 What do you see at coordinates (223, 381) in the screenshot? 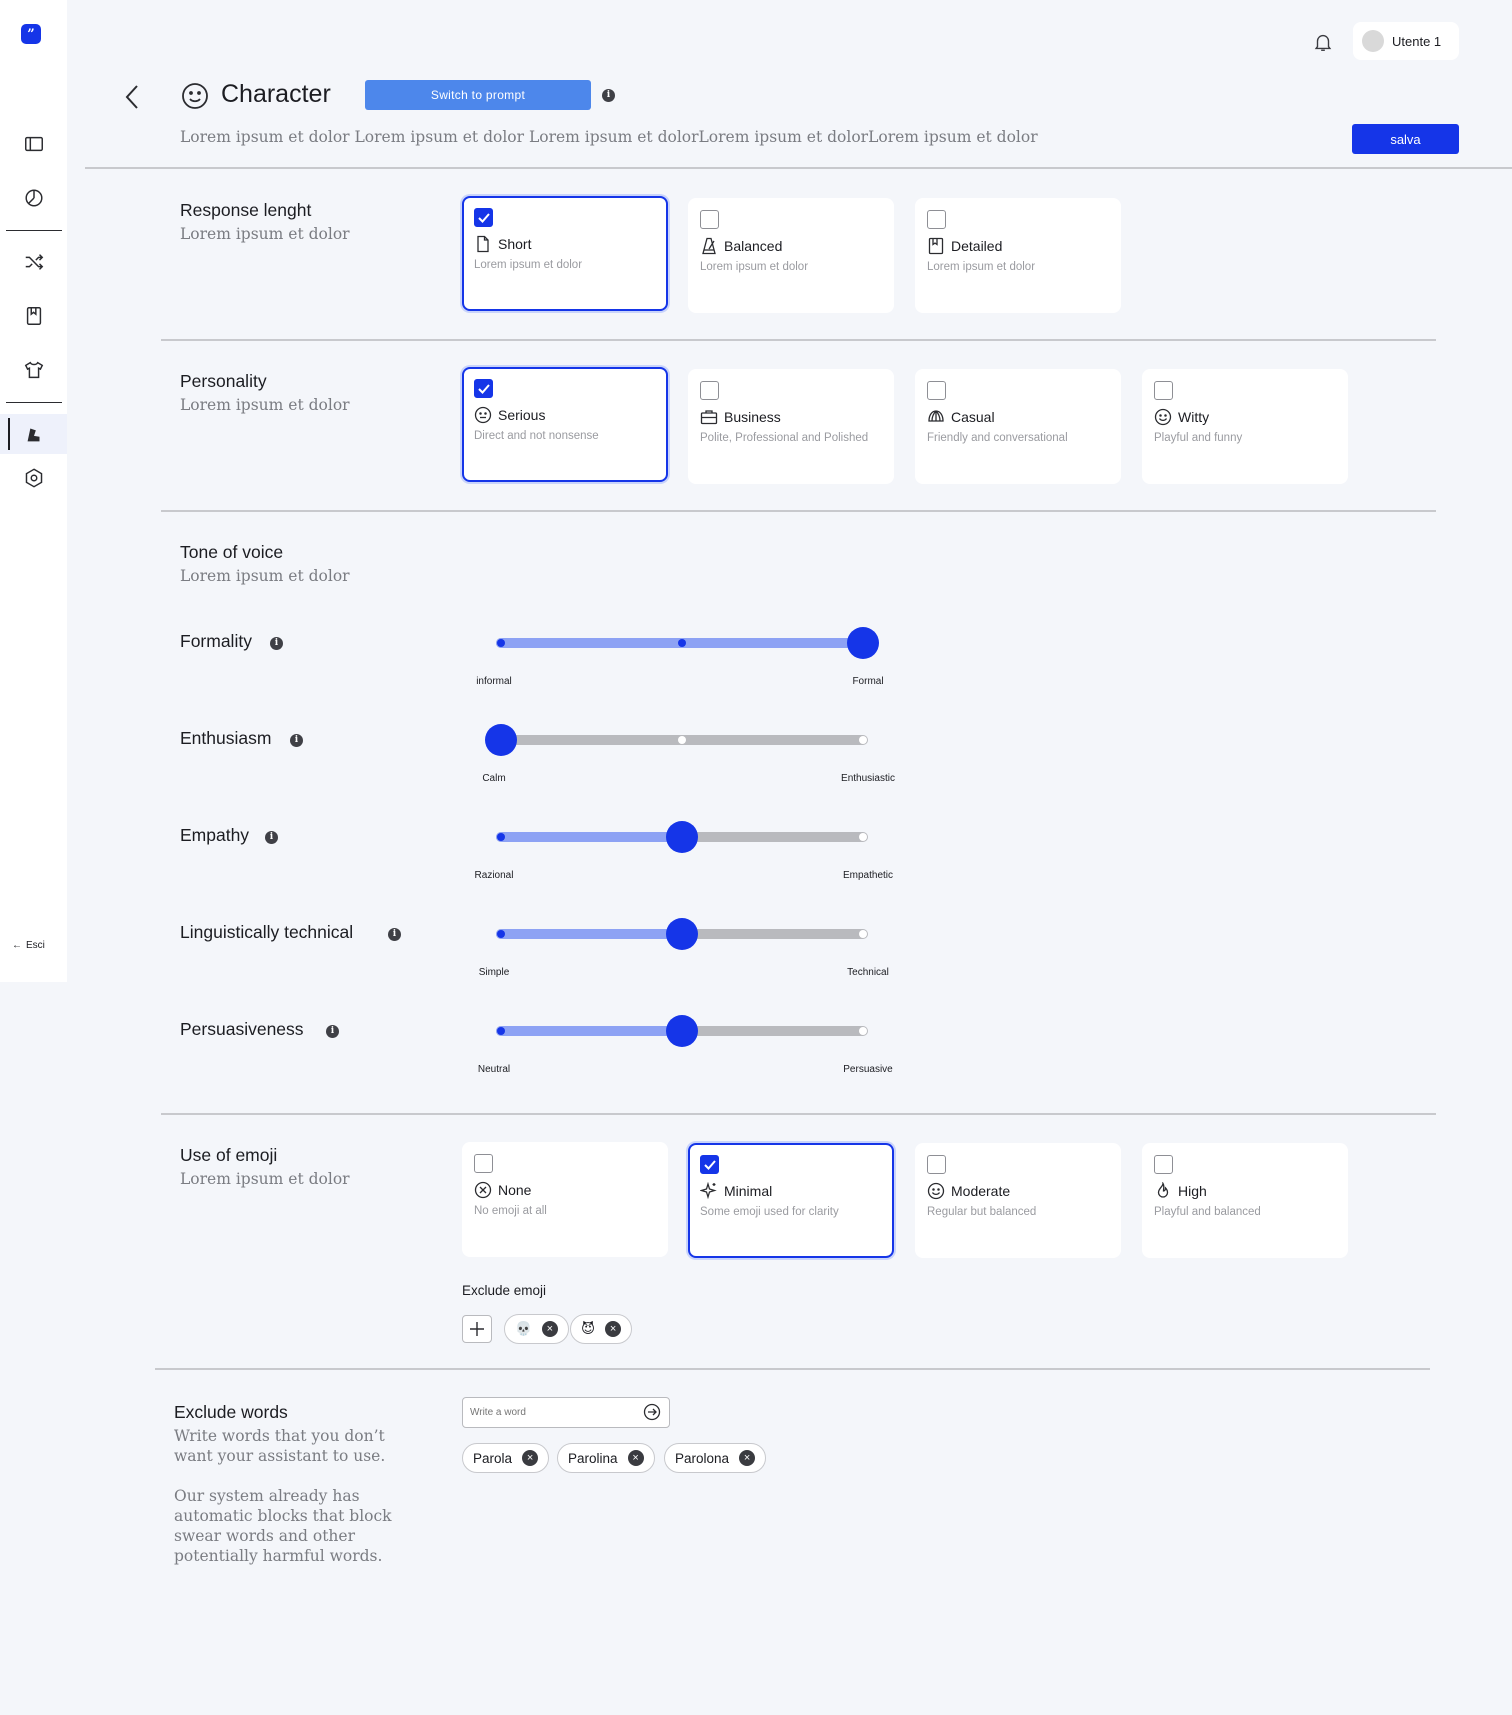
I see `section-title-personality: Personality` at bounding box center [223, 381].